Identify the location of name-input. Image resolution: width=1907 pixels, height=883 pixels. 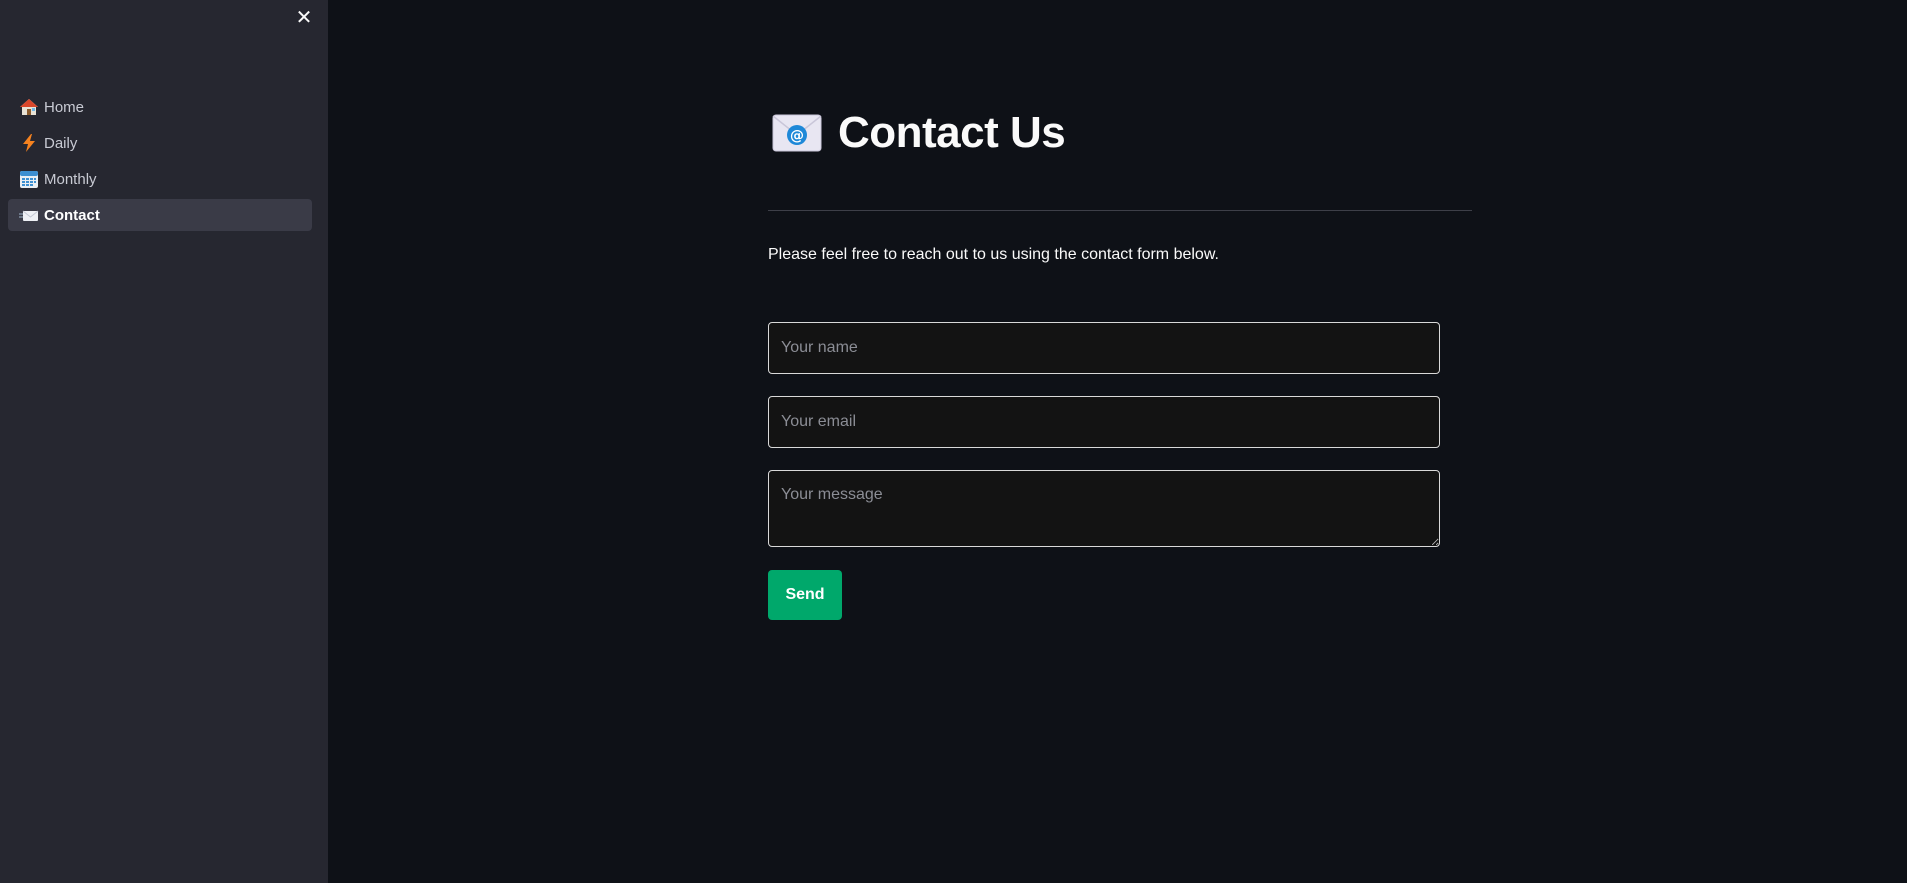
(1104, 348).